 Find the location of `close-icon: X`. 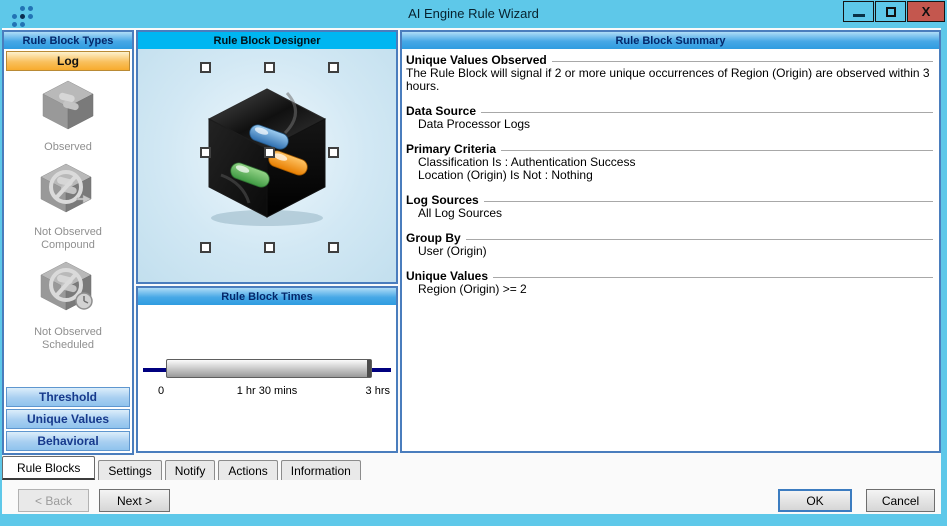

close-icon: X is located at coordinates (926, 11).